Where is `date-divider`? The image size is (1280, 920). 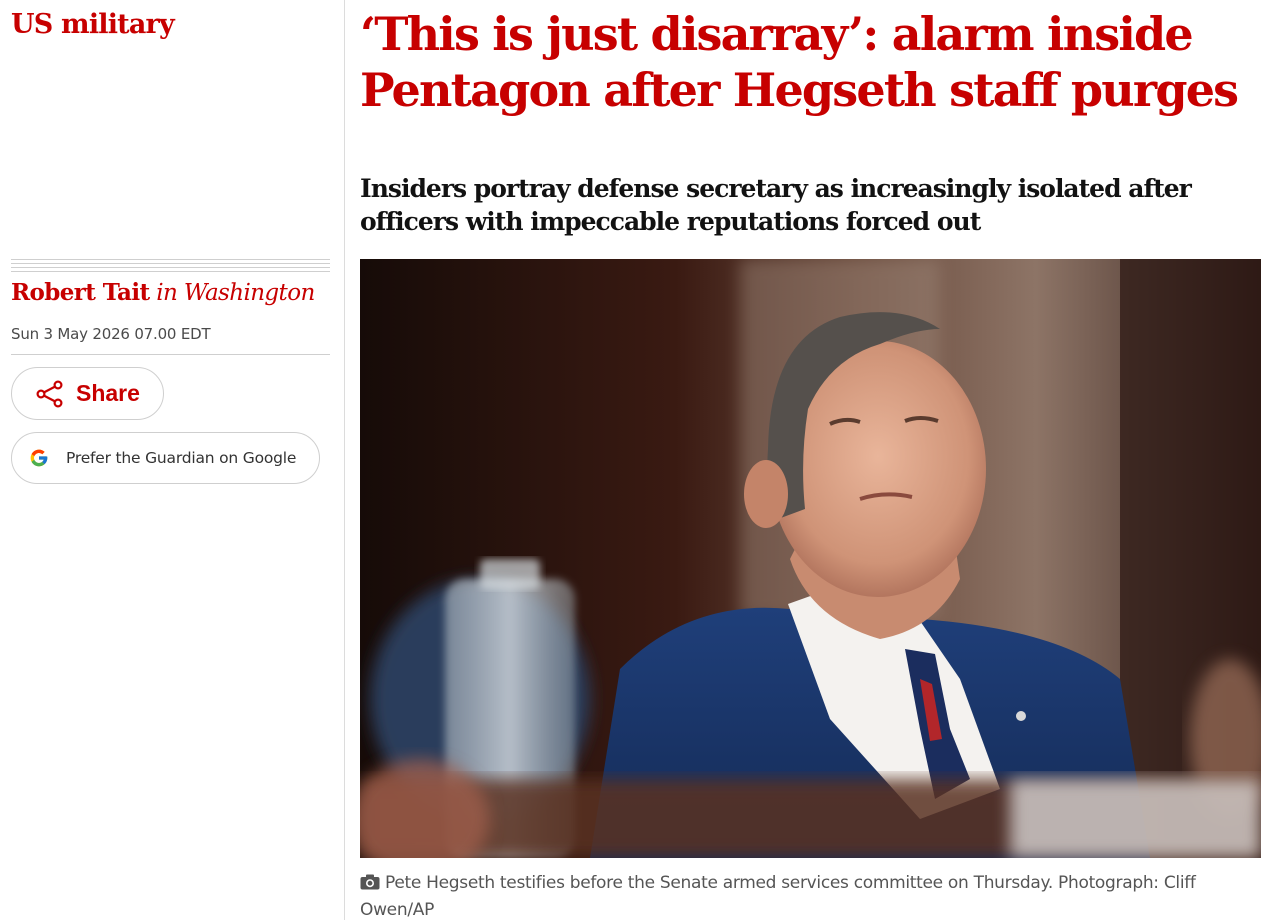
date-divider is located at coordinates (170, 354).